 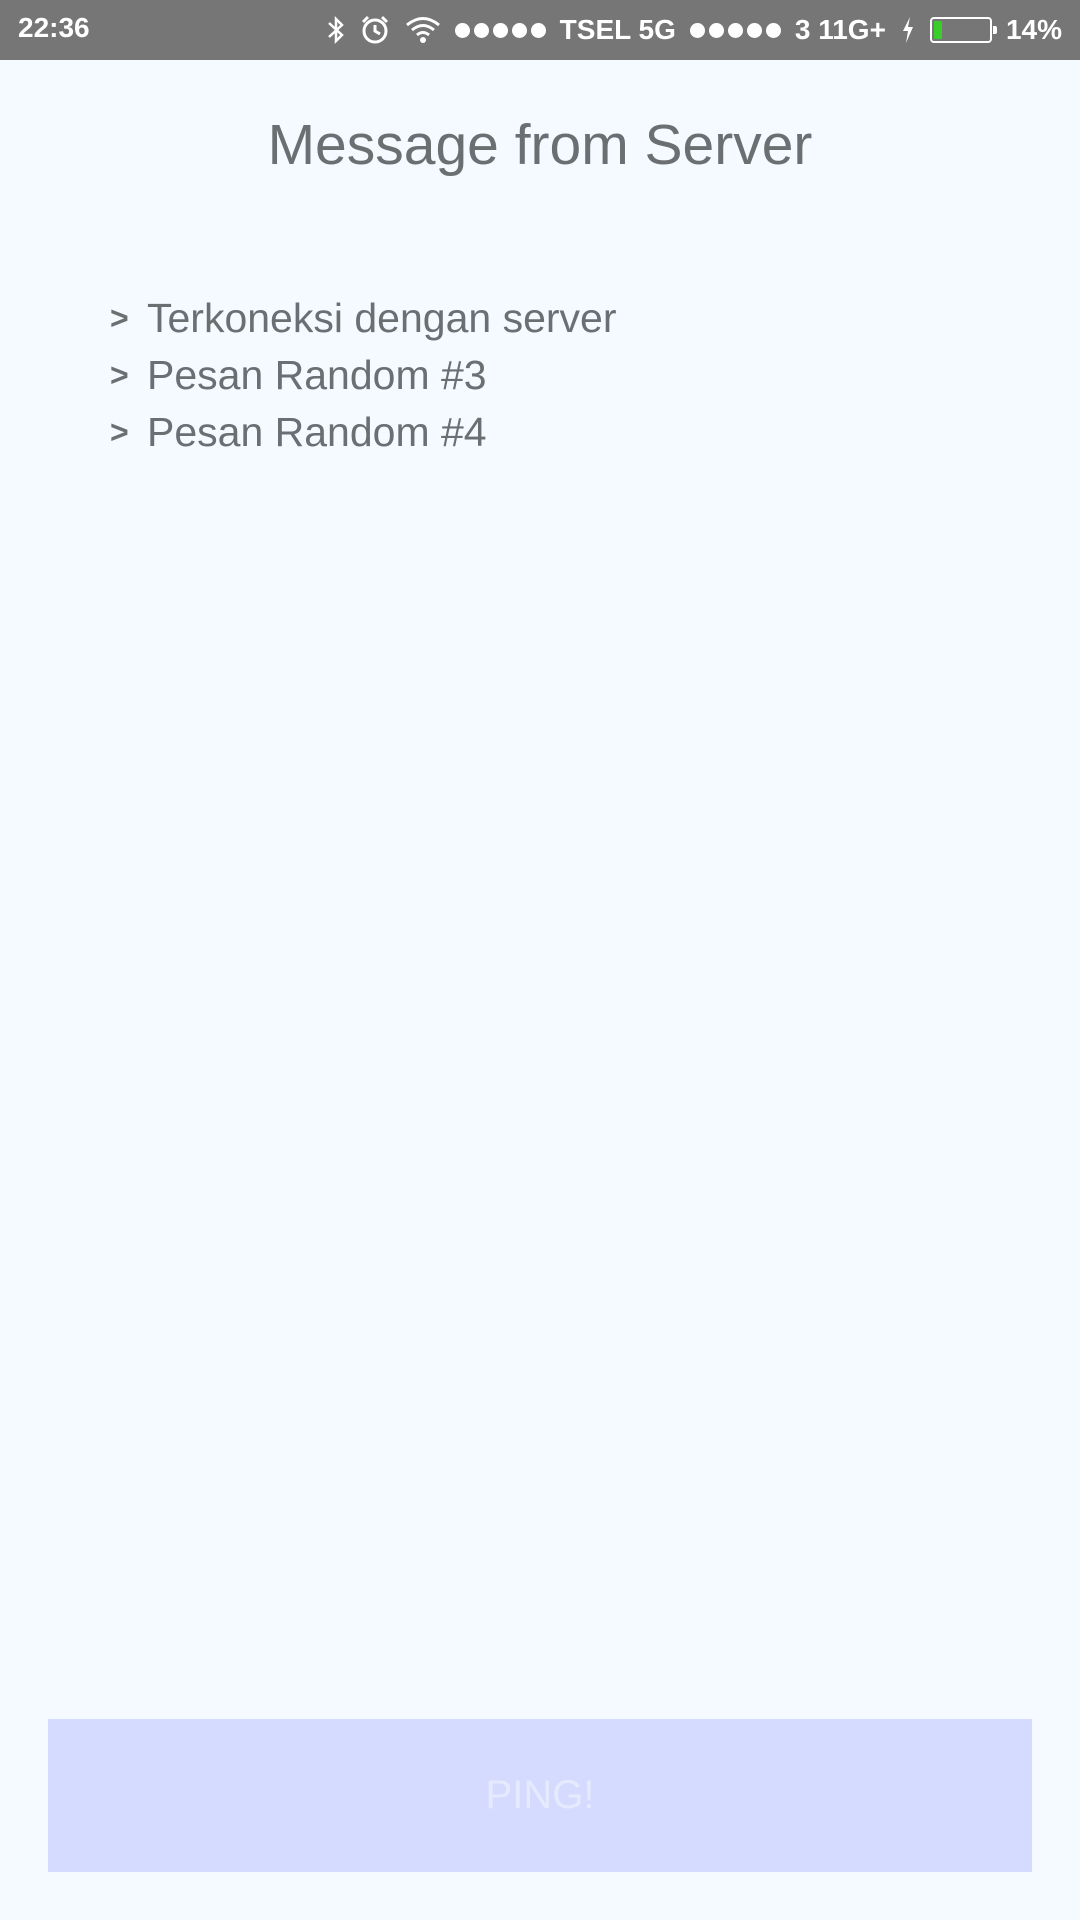 What do you see at coordinates (937, 30) in the screenshot?
I see `battery-fill` at bounding box center [937, 30].